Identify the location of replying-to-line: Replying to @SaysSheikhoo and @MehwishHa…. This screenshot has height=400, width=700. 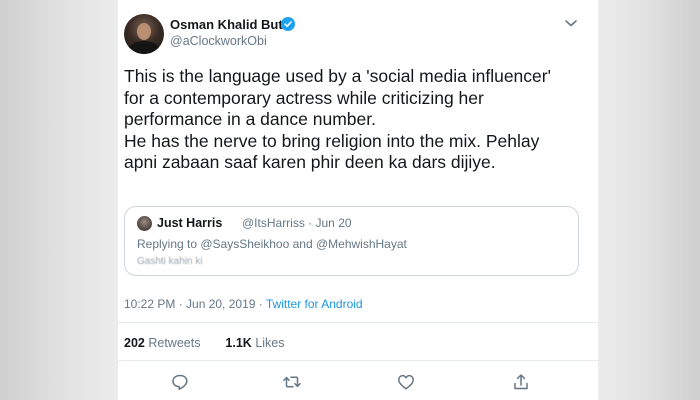
(272, 244).